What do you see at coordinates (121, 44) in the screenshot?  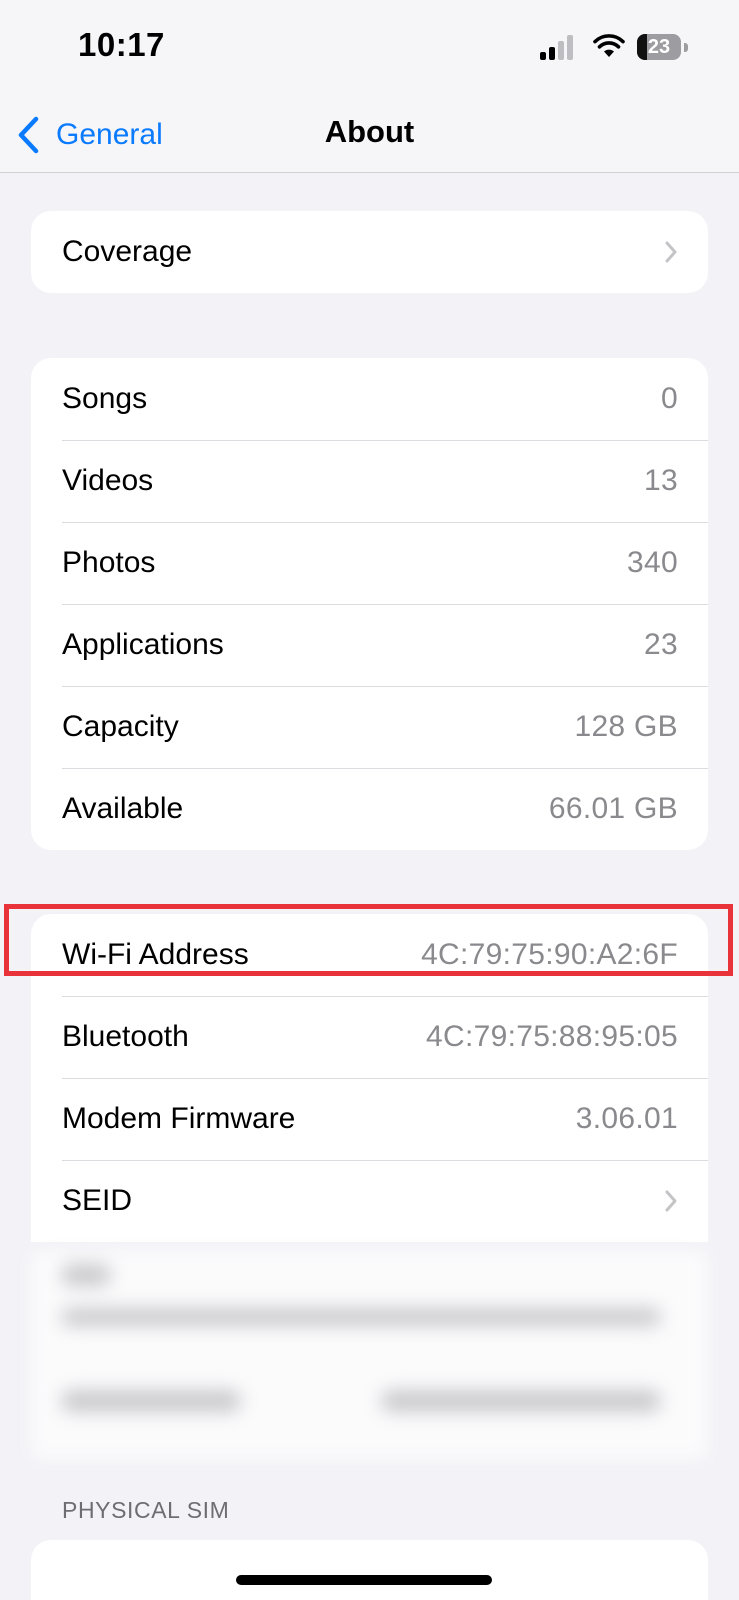 I see `status-time: 10:17` at bounding box center [121, 44].